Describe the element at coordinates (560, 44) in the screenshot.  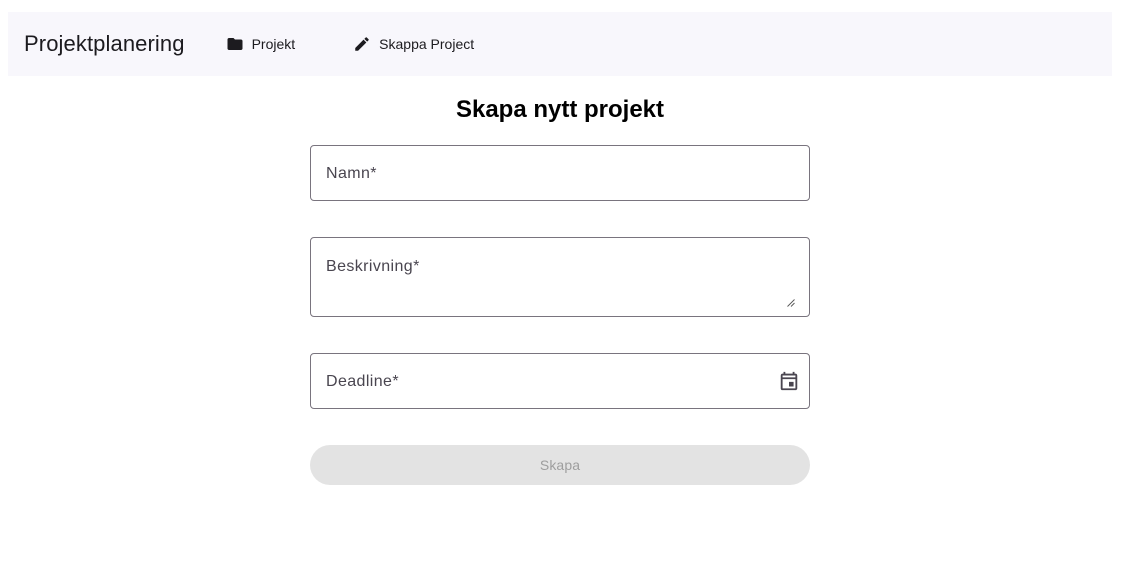
I see `top-app-bar: Projektplanering Projekt Skappa Project` at that location.